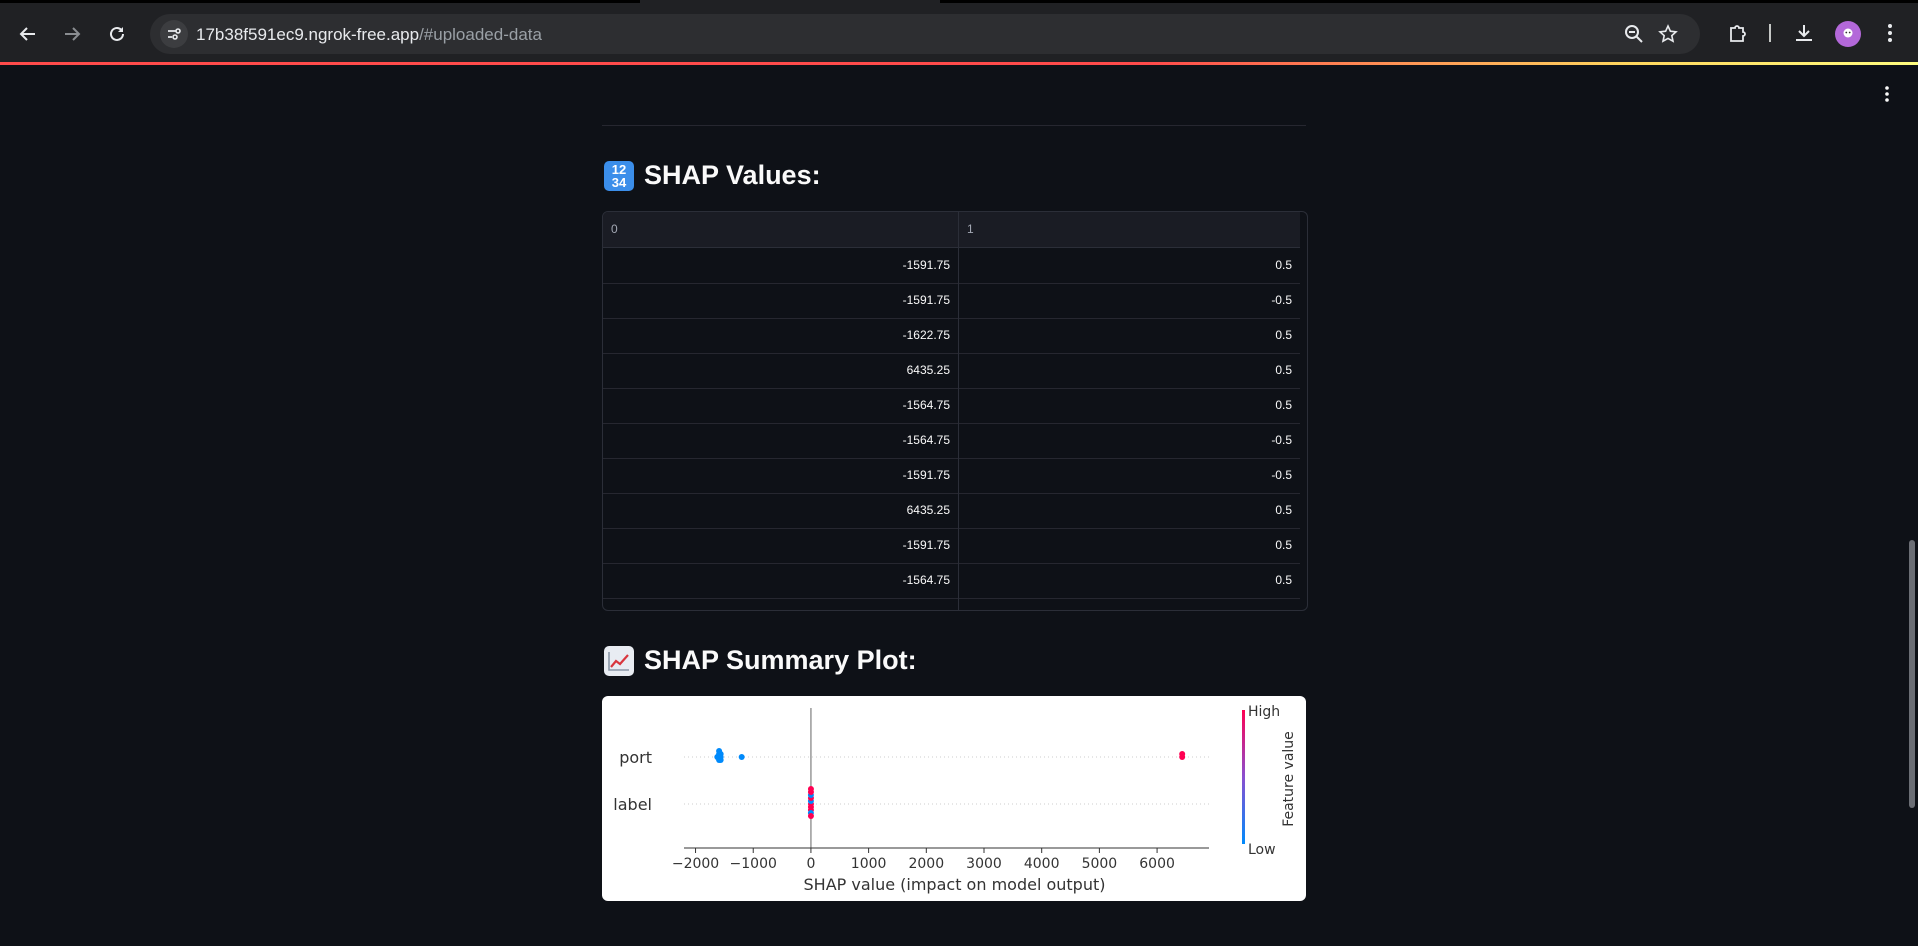 This screenshot has height=946, width=1918. Describe the element at coordinates (308, 34) in the screenshot. I see `url-host: 17b38f591ec9.ngrok-free.app` at that location.